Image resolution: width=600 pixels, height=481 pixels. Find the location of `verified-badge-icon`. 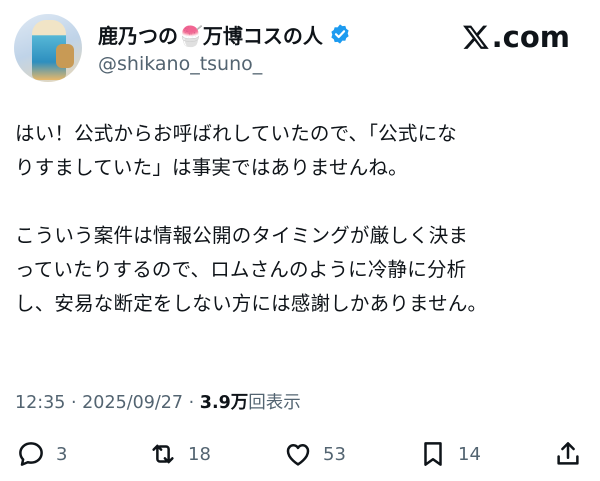

verified-badge-icon is located at coordinates (340, 34).